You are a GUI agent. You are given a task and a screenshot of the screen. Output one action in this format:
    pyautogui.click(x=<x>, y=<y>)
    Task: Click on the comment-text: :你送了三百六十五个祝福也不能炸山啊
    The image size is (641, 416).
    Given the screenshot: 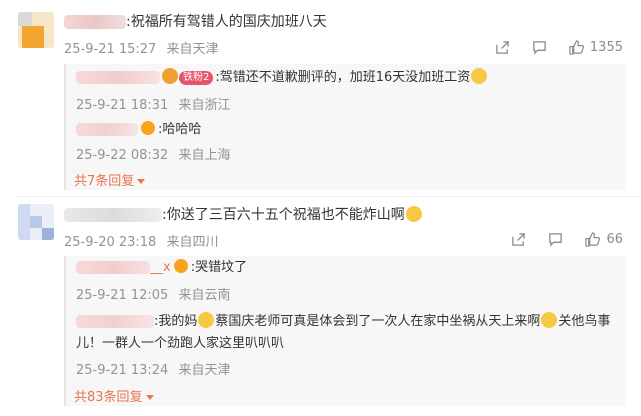 What is the action you would take?
    pyautogui.click(x=283, y=215)
    